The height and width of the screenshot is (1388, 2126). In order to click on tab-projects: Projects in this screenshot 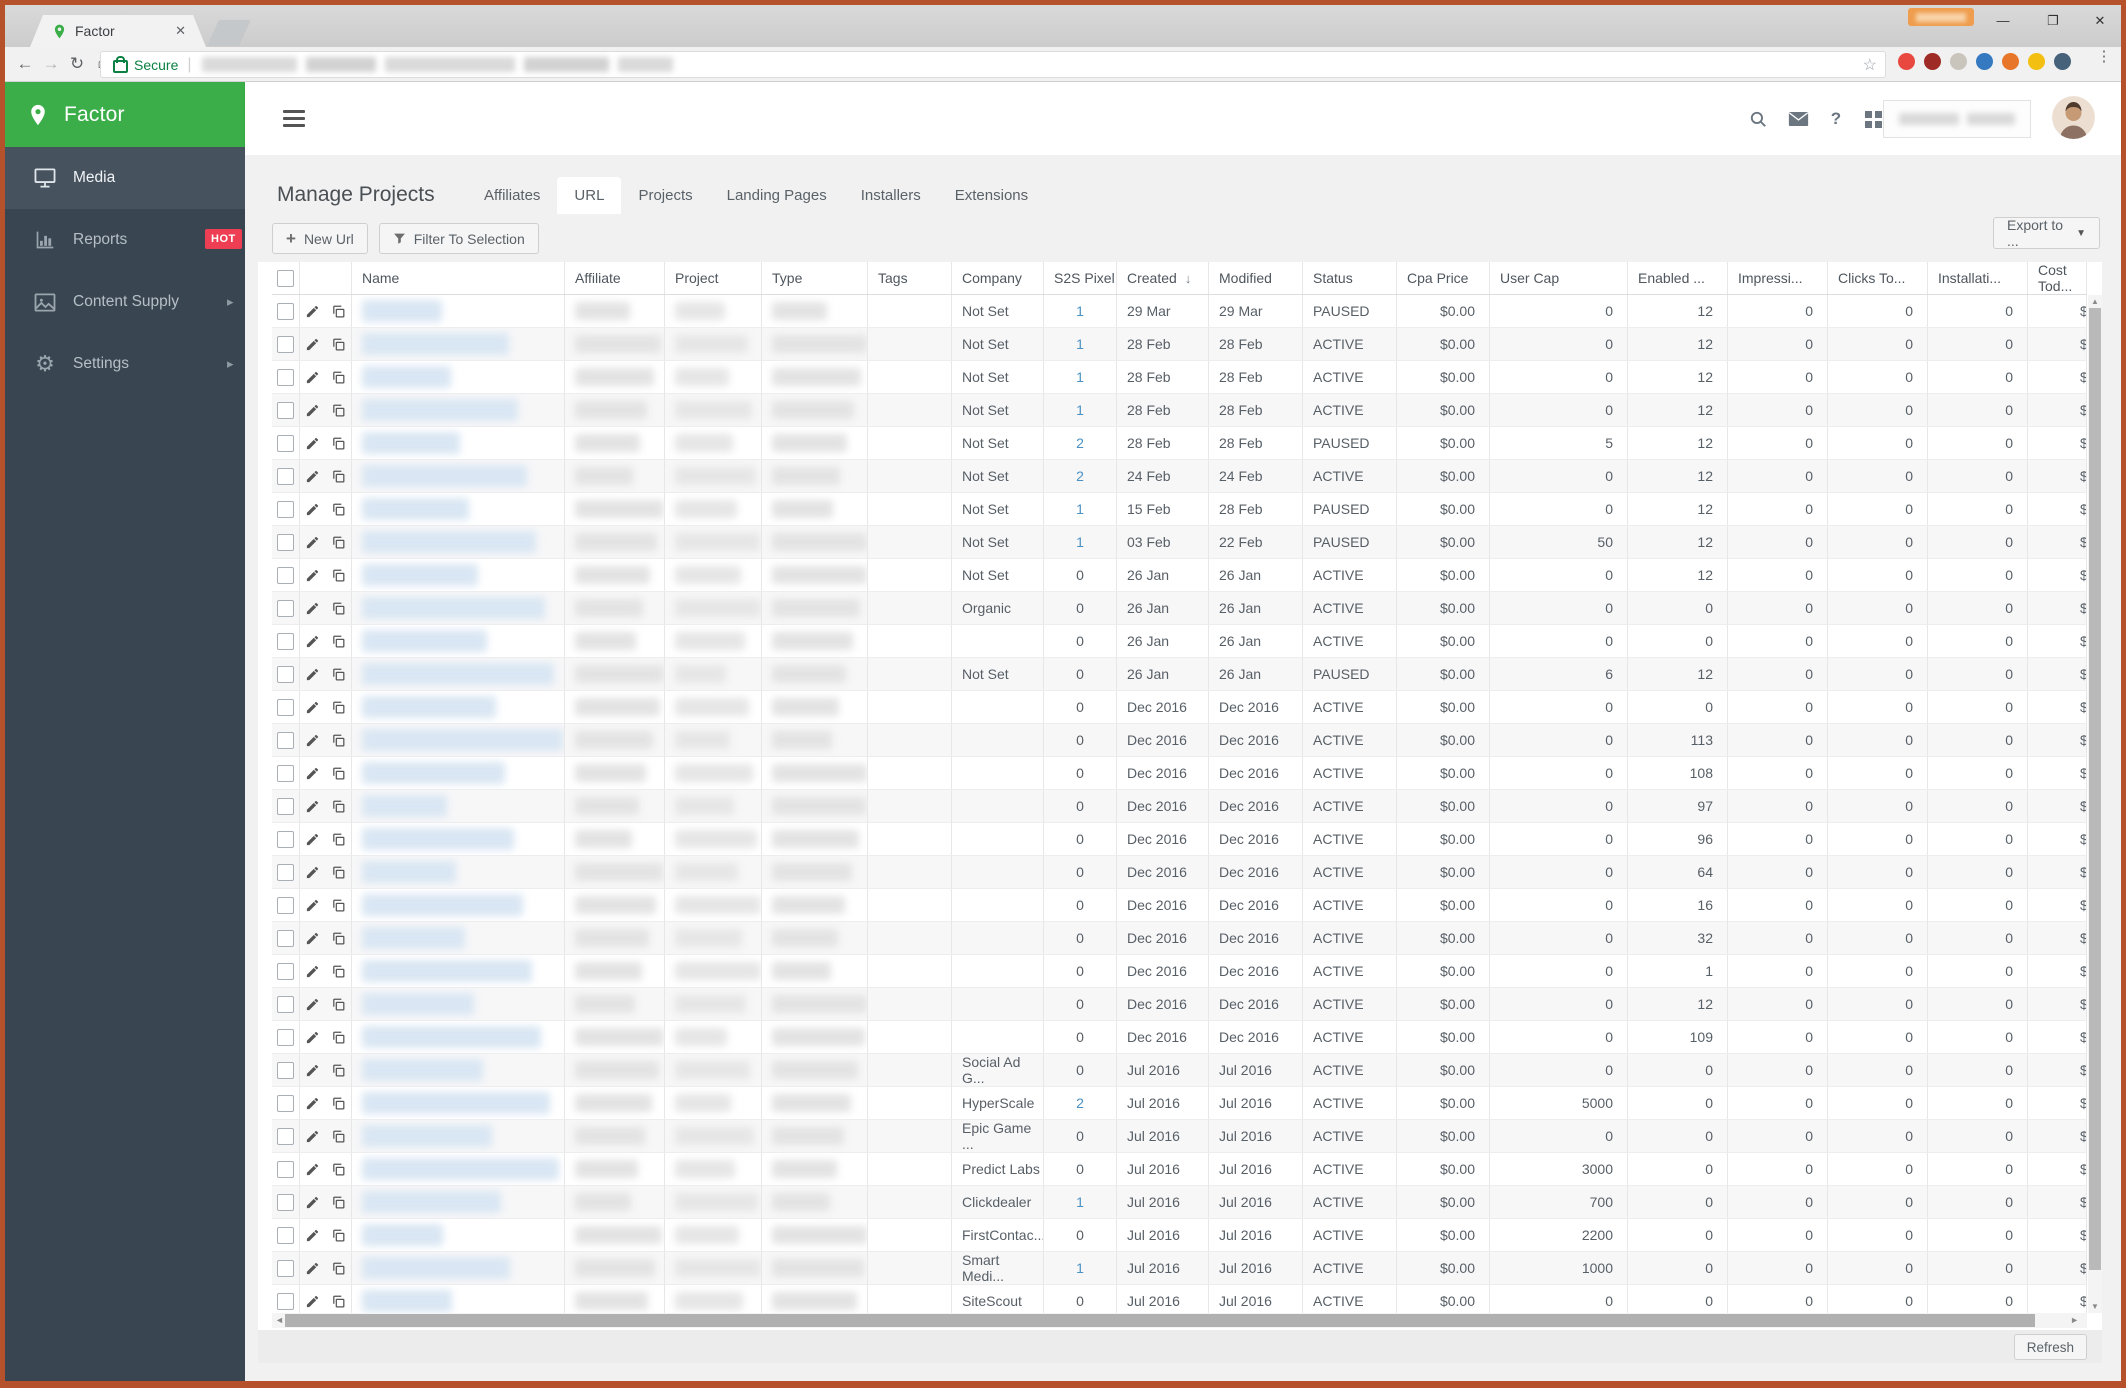, I will do `click(665, 195)`.